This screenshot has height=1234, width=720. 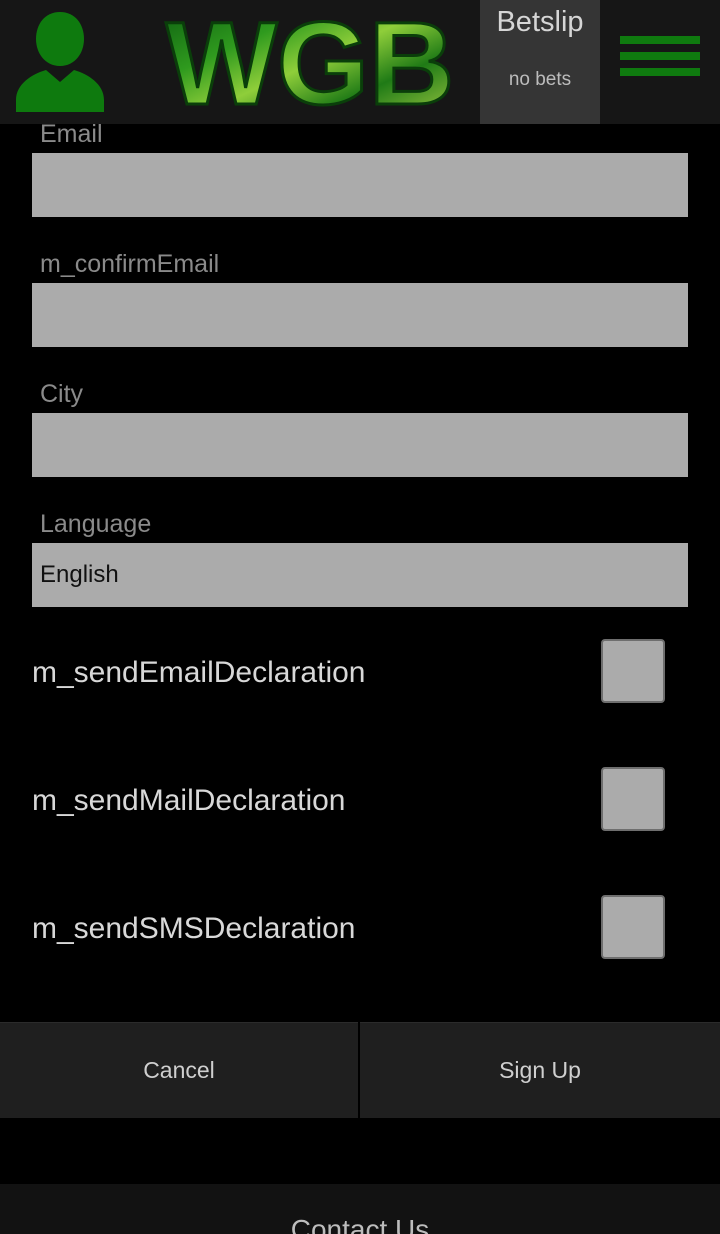 I want to click on betslip-title: Betslip, so click(x=540, y=22).